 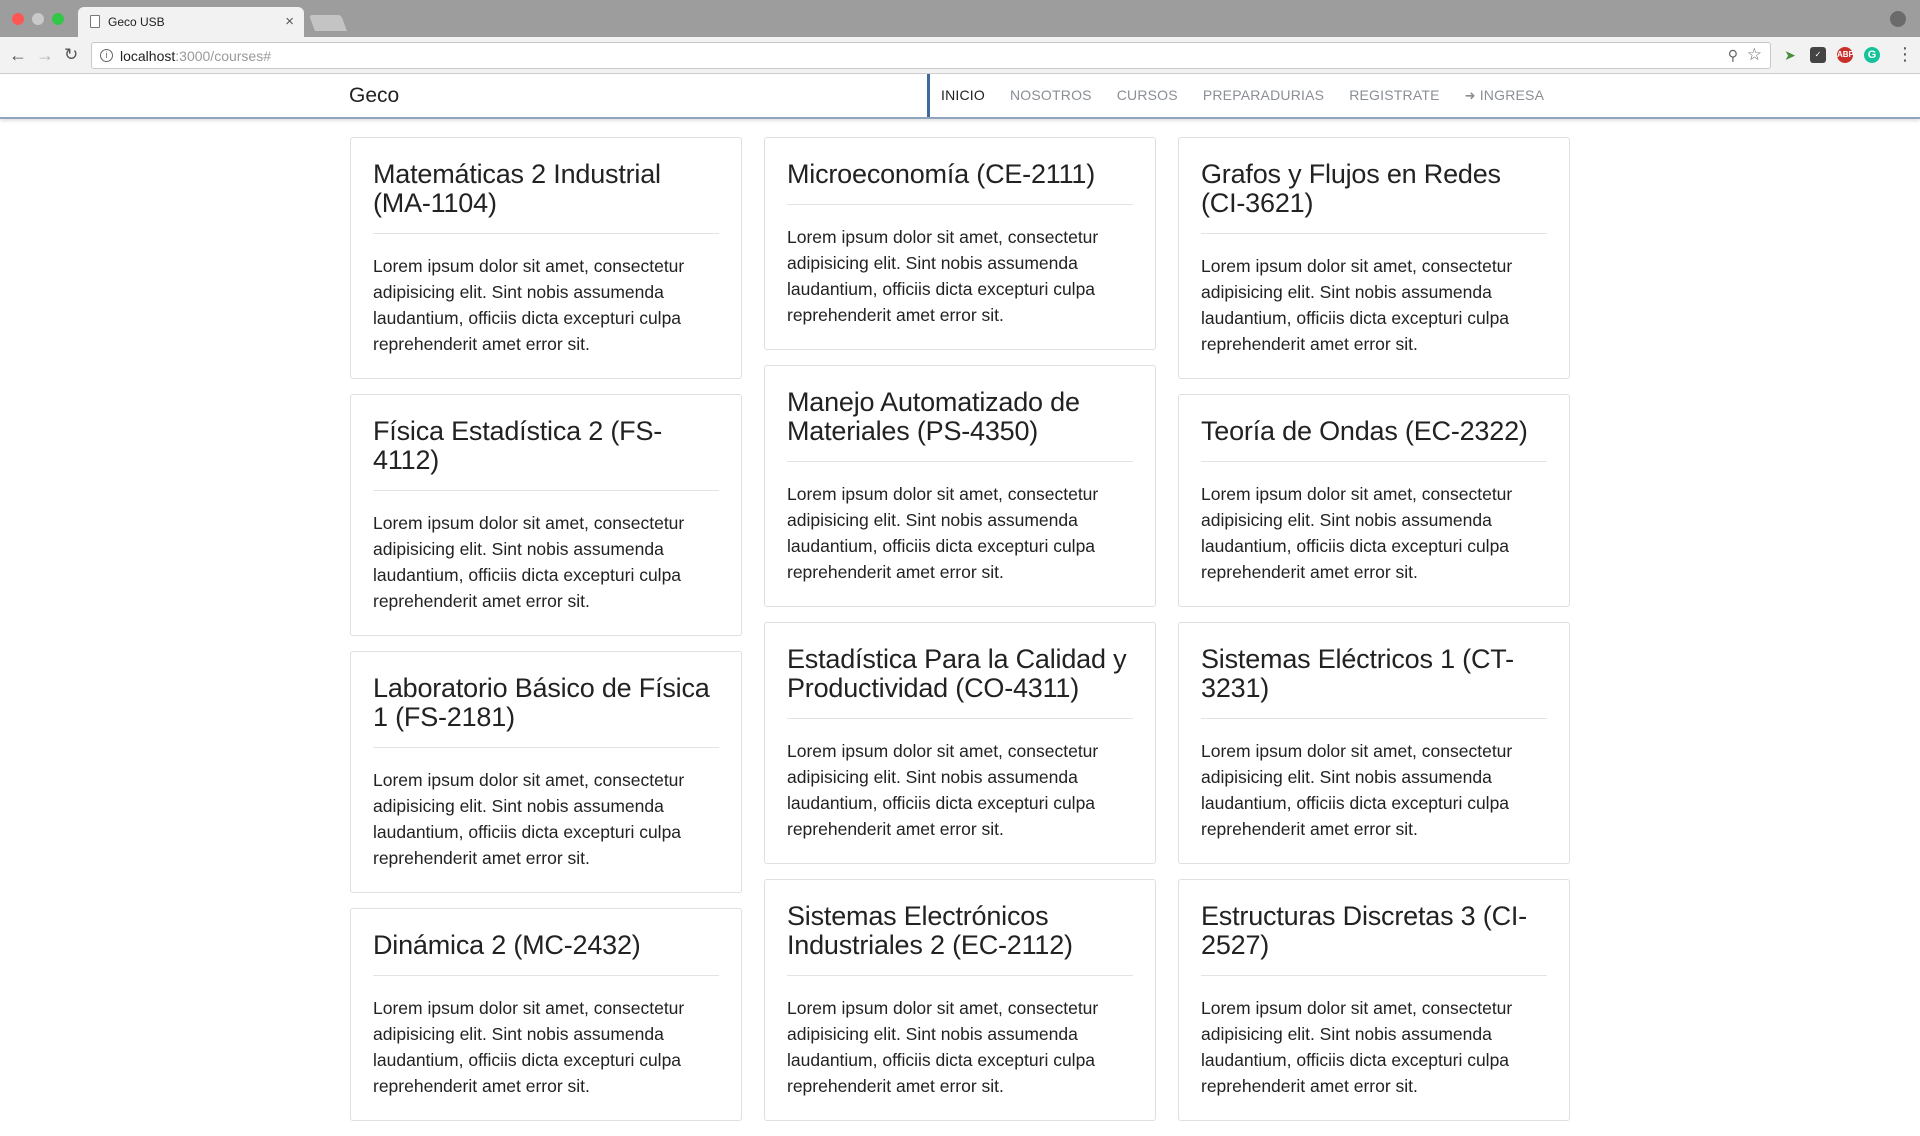 I want to click on nav-link-label: PREPARADURIAS, so click(x=1263, y=95).